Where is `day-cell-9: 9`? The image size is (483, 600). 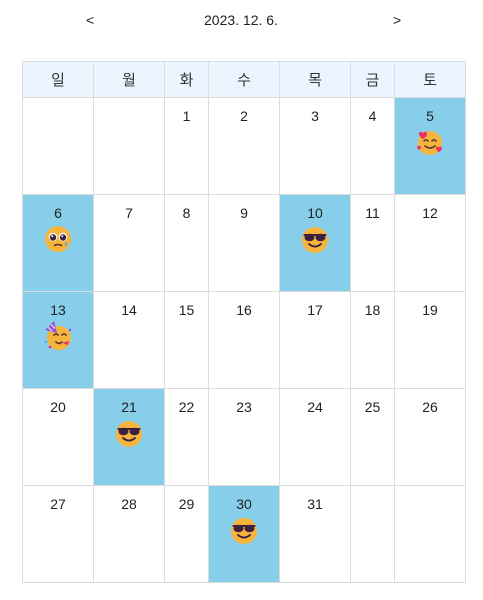 day-cell-9: 9 is located at coordinates (244, 243).